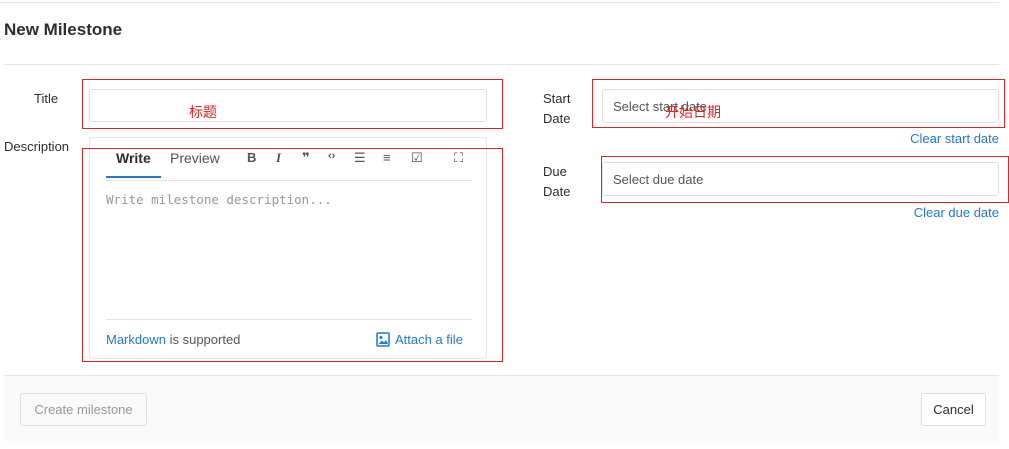 The height and width of the screenshot is (449, 1009). What do you see at coordinates (195, 158) in the screenshot?
I see `tab-preview: Preview` at bounding box center [195, 158].